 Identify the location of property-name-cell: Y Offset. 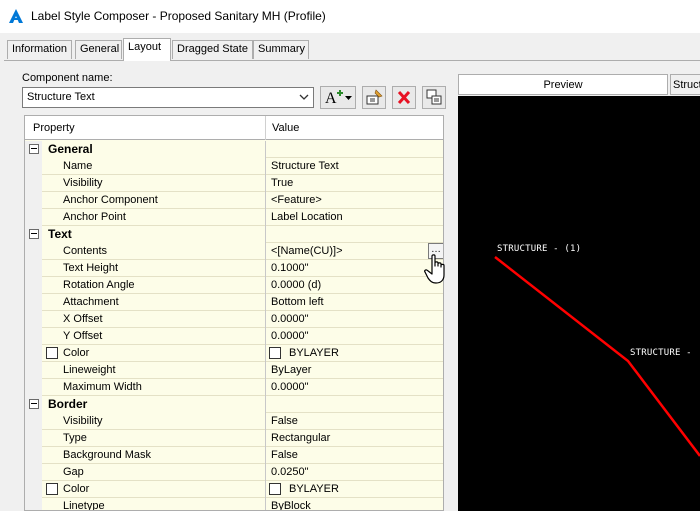
(153, 336).